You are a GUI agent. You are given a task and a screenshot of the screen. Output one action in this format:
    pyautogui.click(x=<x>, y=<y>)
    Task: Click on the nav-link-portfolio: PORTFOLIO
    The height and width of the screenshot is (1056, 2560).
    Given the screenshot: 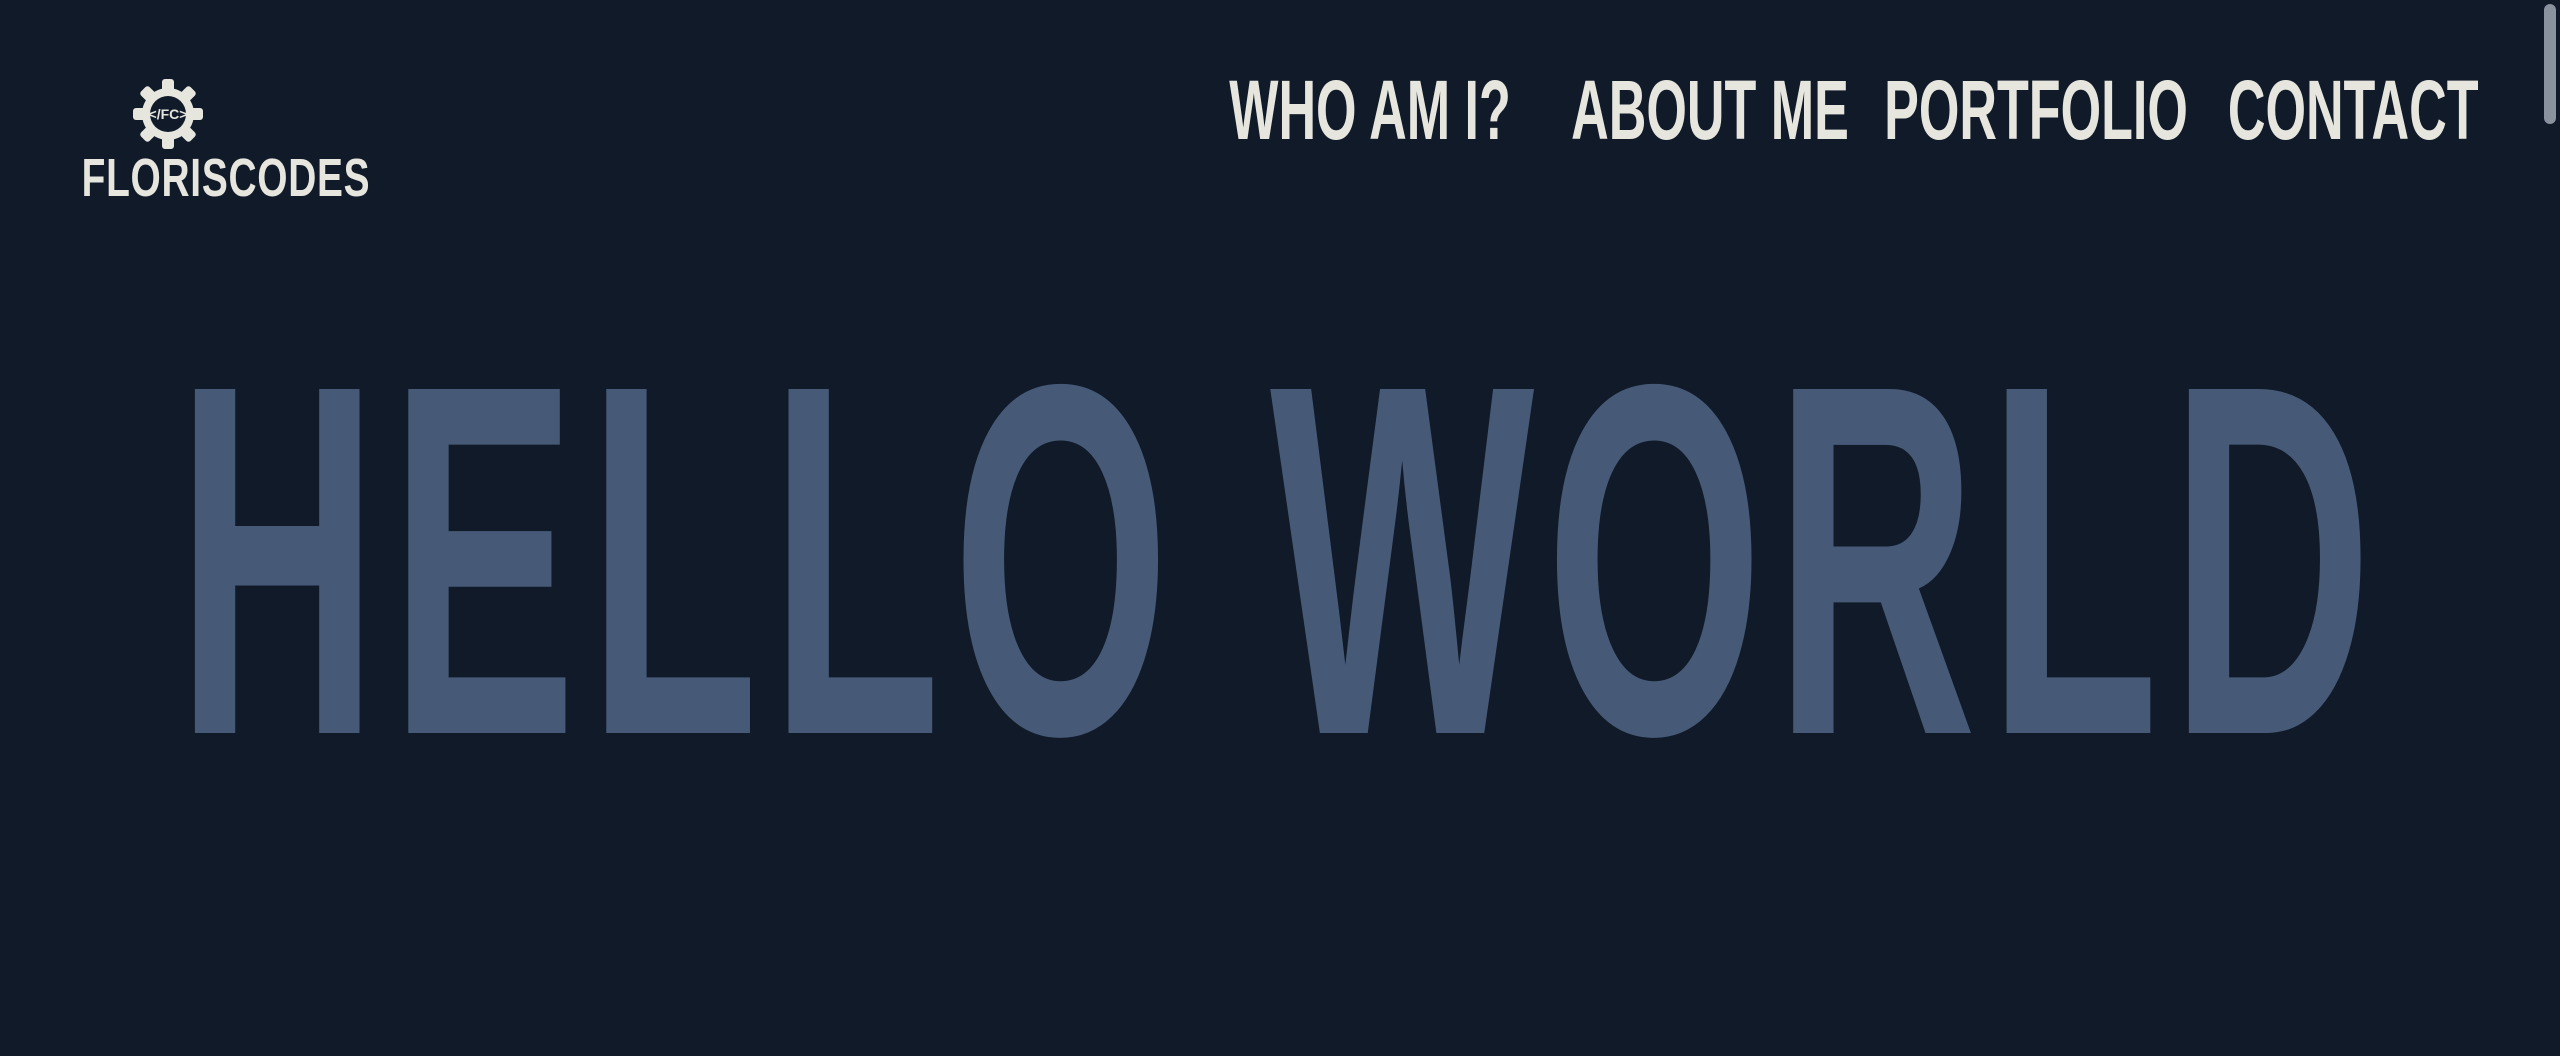 What is the action you would take?
    pyautogui.click(x=2036, y=110)
    